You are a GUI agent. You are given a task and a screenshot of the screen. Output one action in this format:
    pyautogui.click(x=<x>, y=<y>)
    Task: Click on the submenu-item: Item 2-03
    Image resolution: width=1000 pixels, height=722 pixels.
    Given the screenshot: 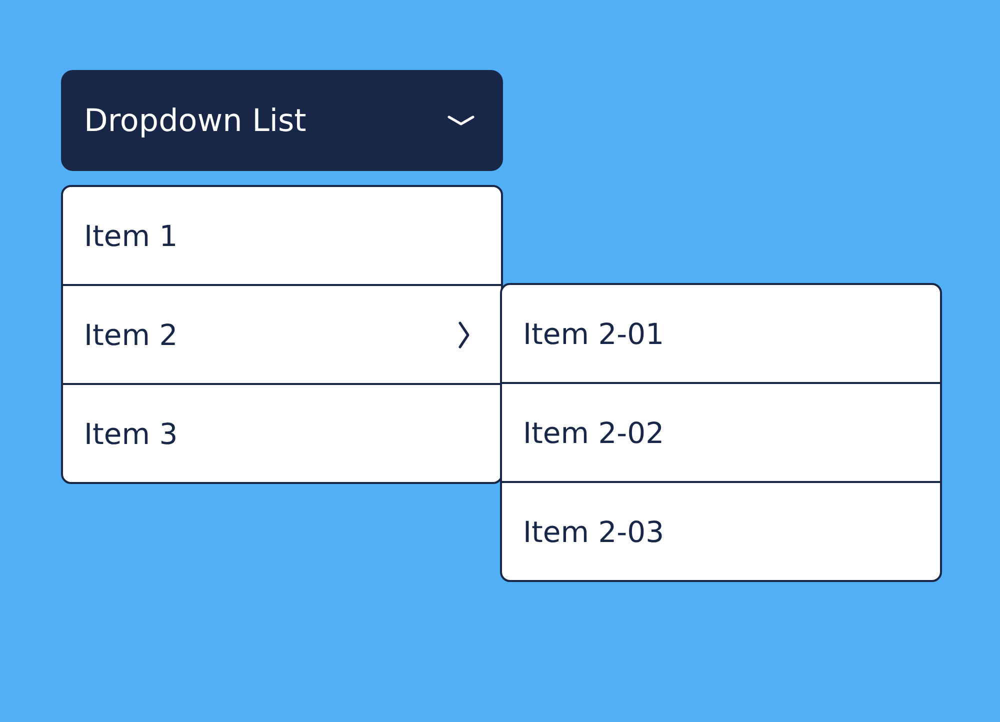 What is the action you would take?
    pyautogui.click(x=721, y=530)
    